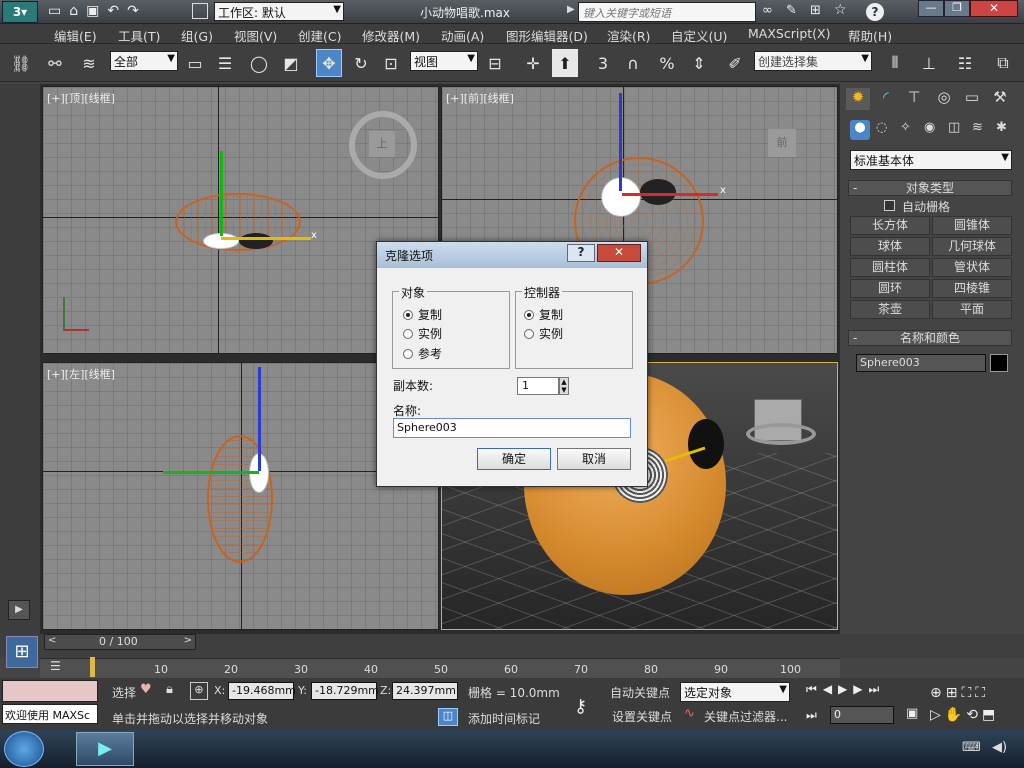 This screenshot has height=768, width=1024. Describe the element at coordinates (50, 714) in the screenshot. I see `maxscript-listener-input: 欢迎使用 MAXSc` at that location.